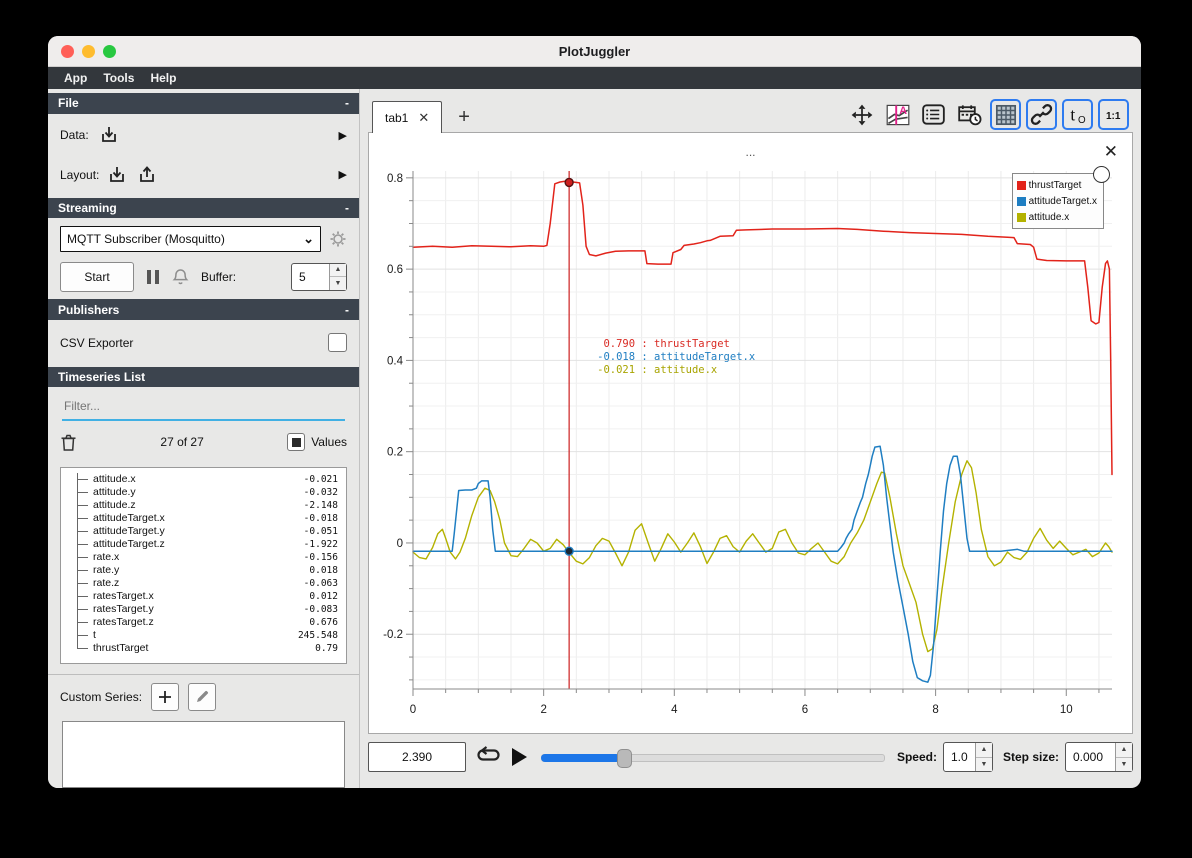 This screenshot has height=858, width=1192. What do you see at coordinates (1066, 710) in the screenshot?
I see `svg-text: 10` at bounding box center [1066, 710].